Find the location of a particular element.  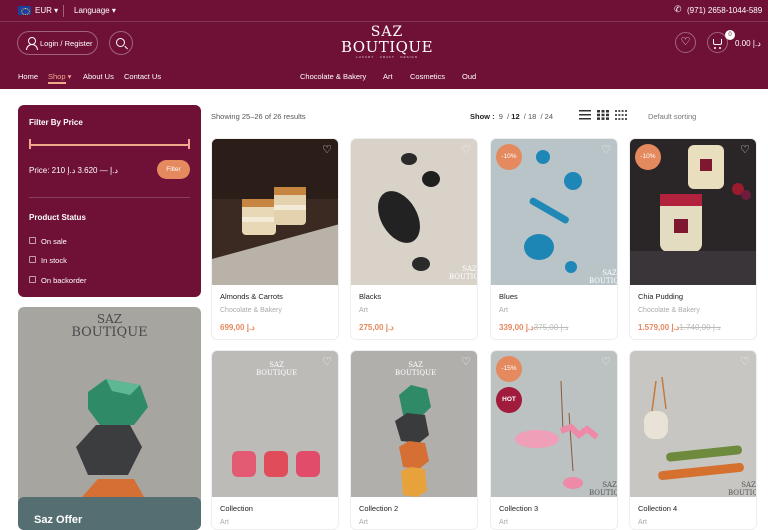

price-current: د.إ 699,00 is located at coordinates (237, 327).